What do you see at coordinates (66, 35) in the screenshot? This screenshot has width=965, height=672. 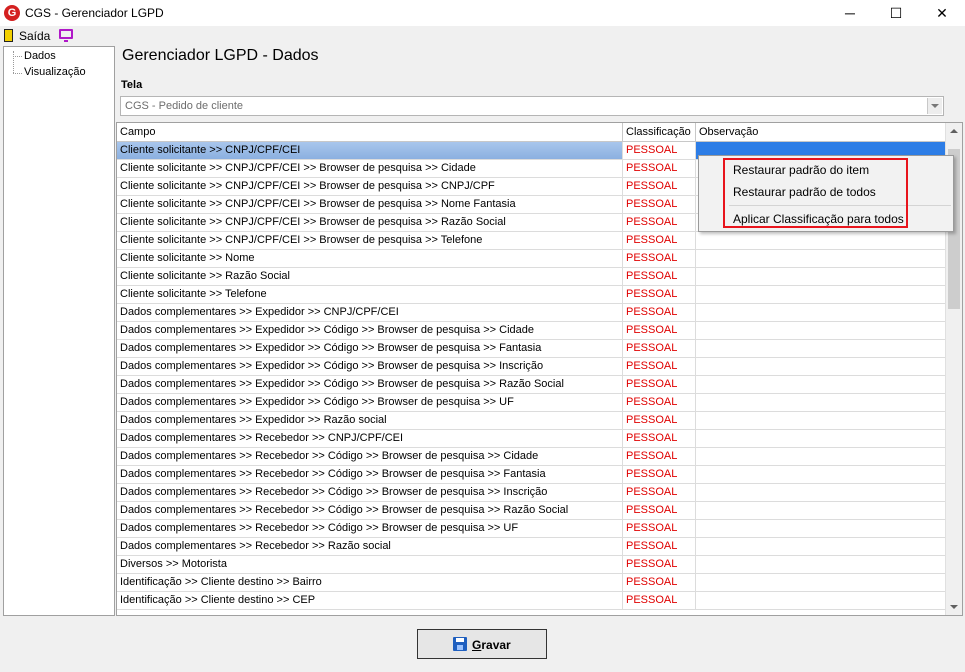 I see `monitor-icon` at bounding box center [66, 35].